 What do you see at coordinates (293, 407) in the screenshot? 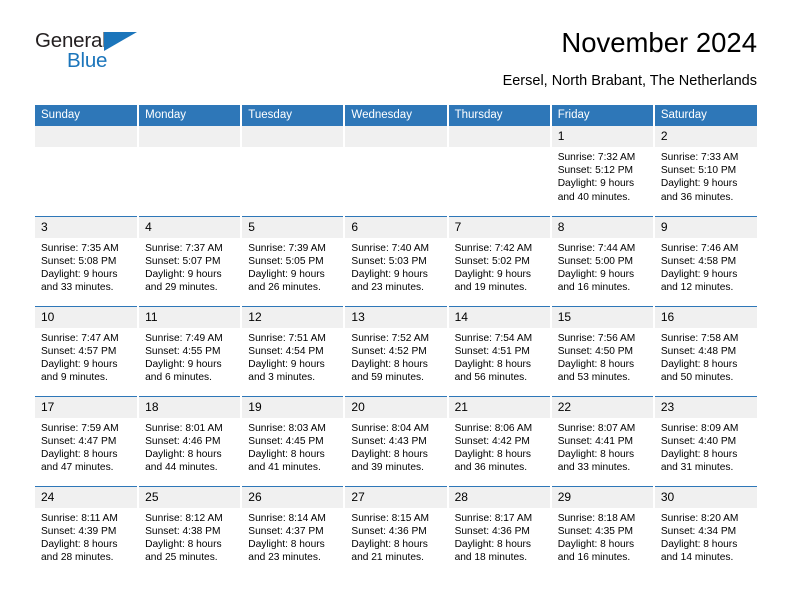
I see `day-number: 19` at bounding box center [293, 407].